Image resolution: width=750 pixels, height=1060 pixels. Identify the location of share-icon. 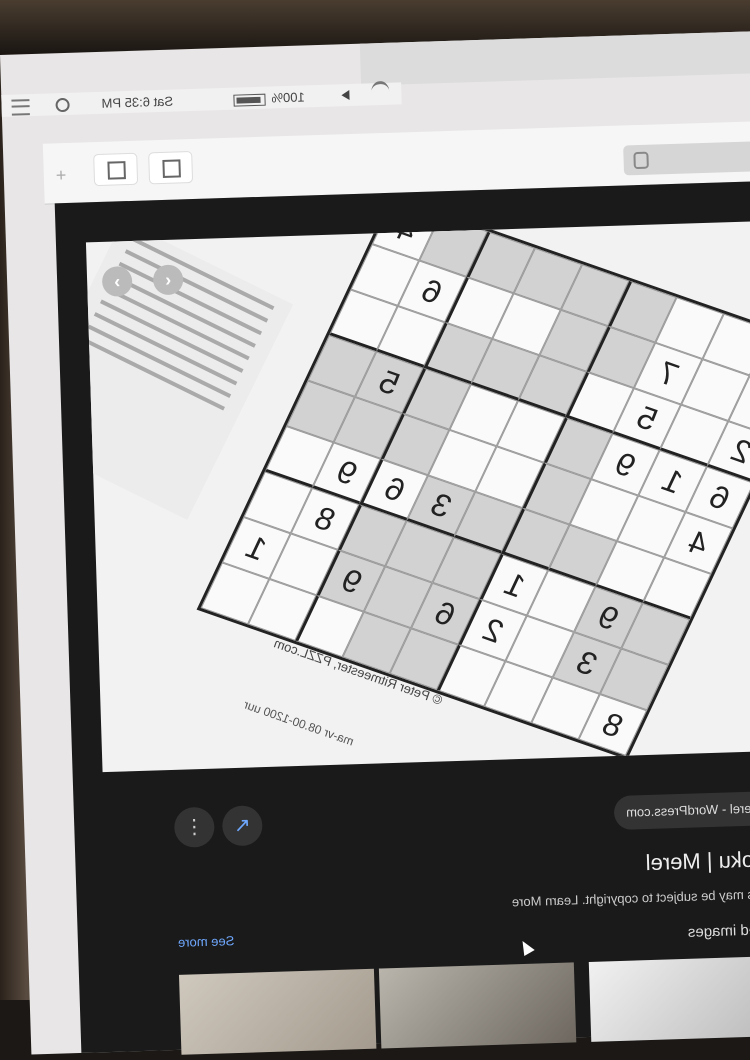
(171, 168).